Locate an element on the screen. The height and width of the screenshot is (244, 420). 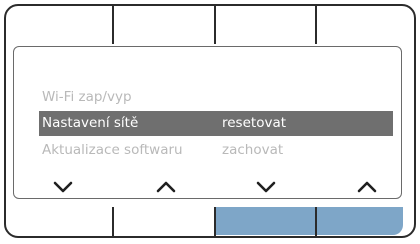
menu-item-label: Nastavení sítě is located at coordinates (90, 123).